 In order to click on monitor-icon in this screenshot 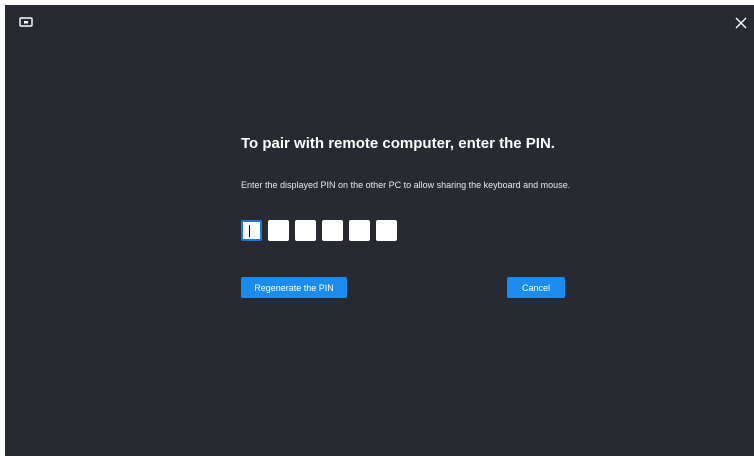, I will do `click(26, 22)`.